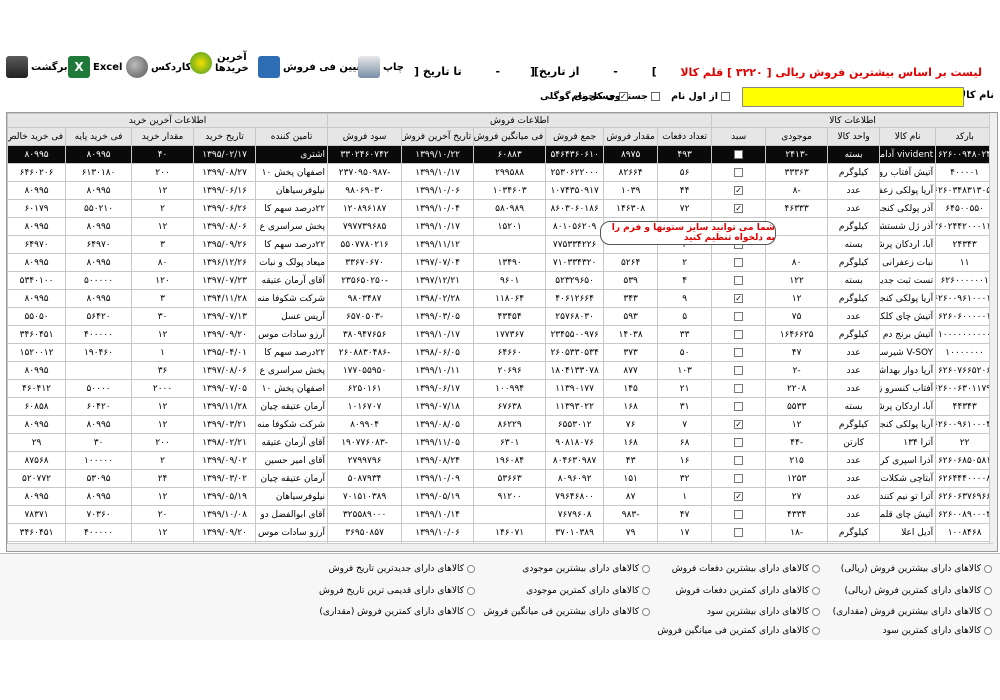  I want to click on from-date-range: ] - از تاریخ [, so click(593, 71).